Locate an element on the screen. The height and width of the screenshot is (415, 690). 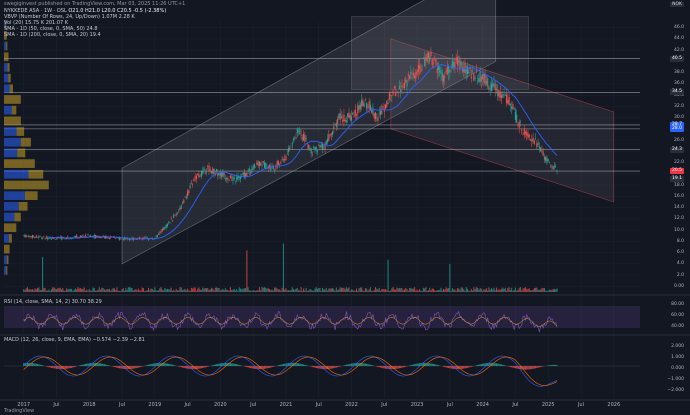
time-tick-label: 2025 is located at coordinates (548, 405).